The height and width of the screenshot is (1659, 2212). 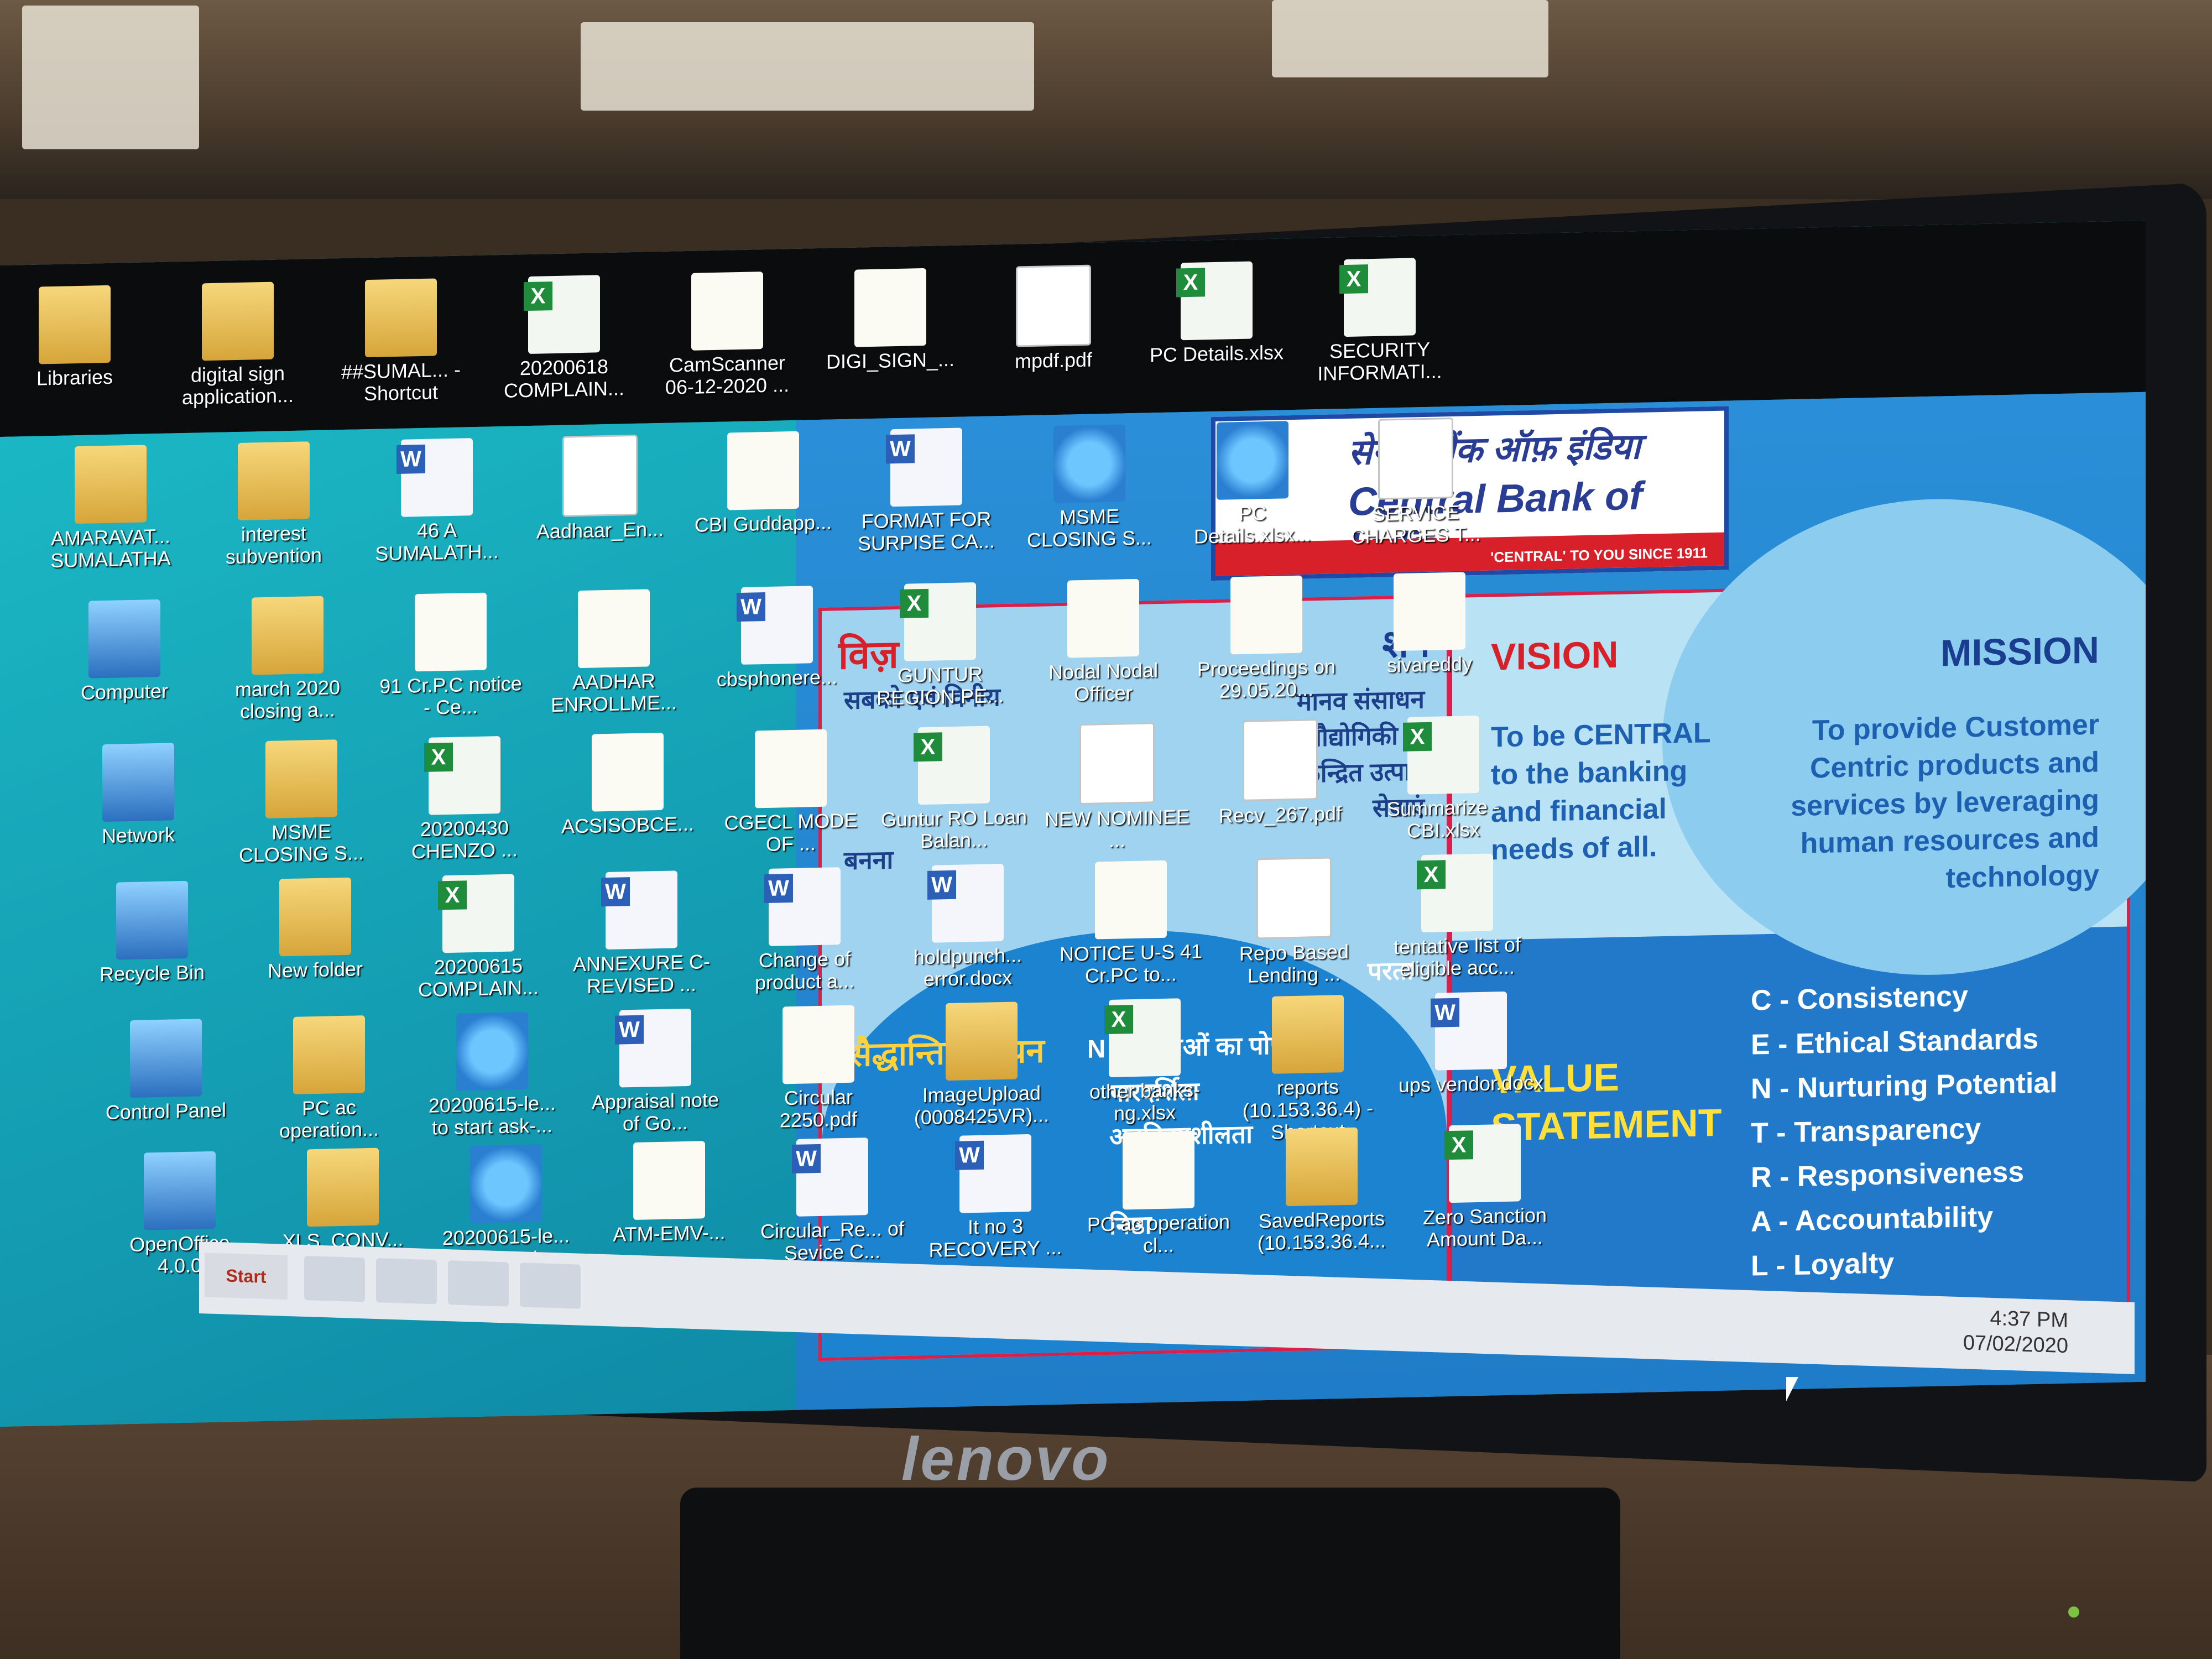 I want to click on taskbar-explorer-icon, so click(x=334, y=1279).